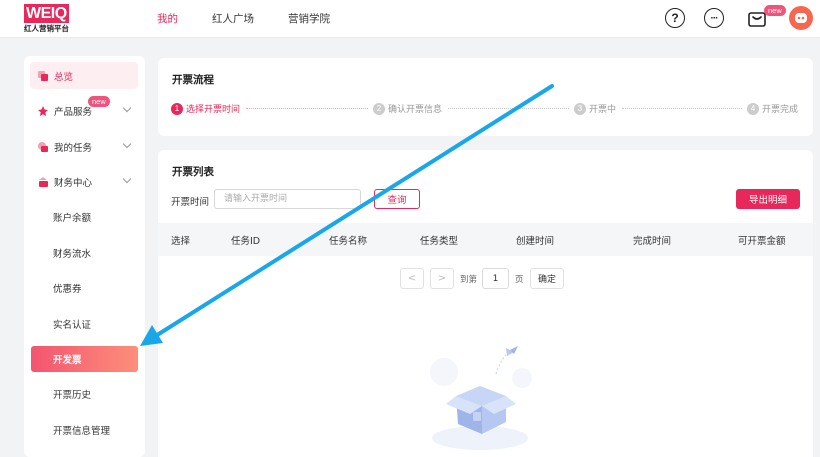 This screenshot has height=457, width=820. Describe the element at coordinates (675, 18) in the screenshot. I see `help-icon: ?` at that location.